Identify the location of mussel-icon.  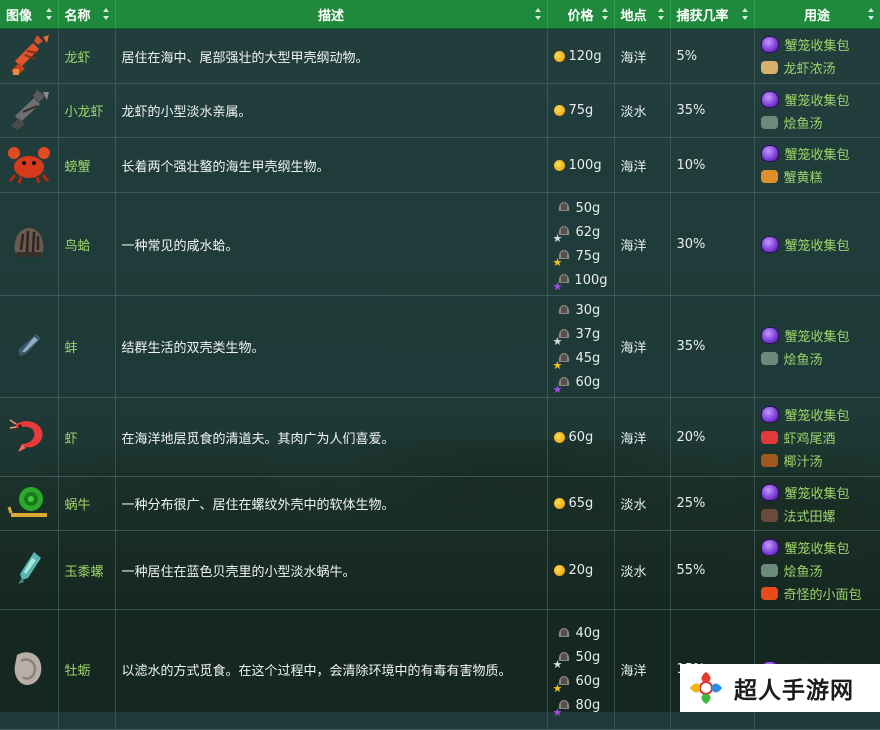
(29, 348).